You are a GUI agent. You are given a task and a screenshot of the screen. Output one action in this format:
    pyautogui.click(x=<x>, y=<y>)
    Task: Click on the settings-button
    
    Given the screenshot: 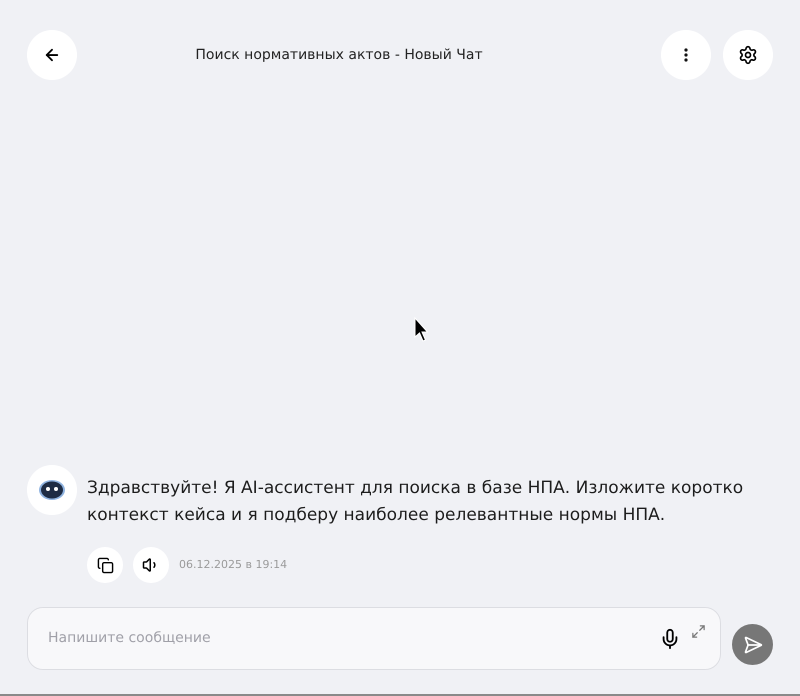 What is the action you would take?
    pyautogui.click(x=748, y=55)
    